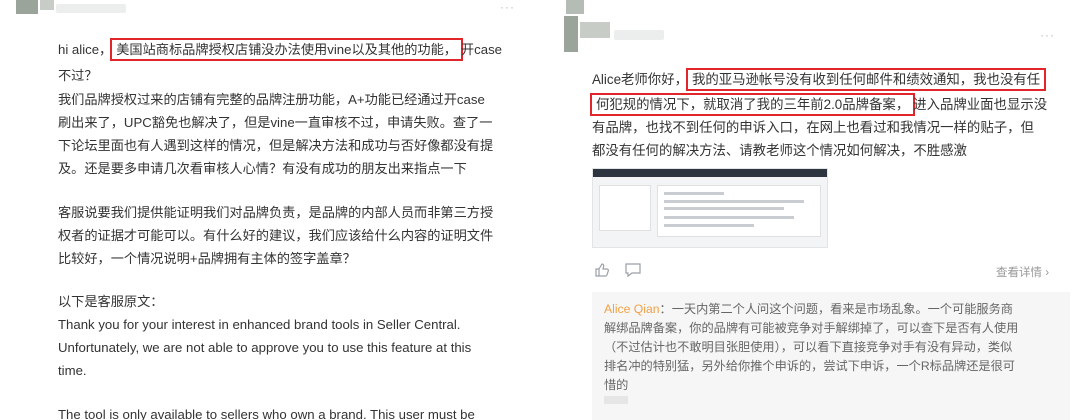  I want to click on post-line: 都没有任何的解决方法、请教老师这个情况如何解决，不胜感激, so click(779, 150).